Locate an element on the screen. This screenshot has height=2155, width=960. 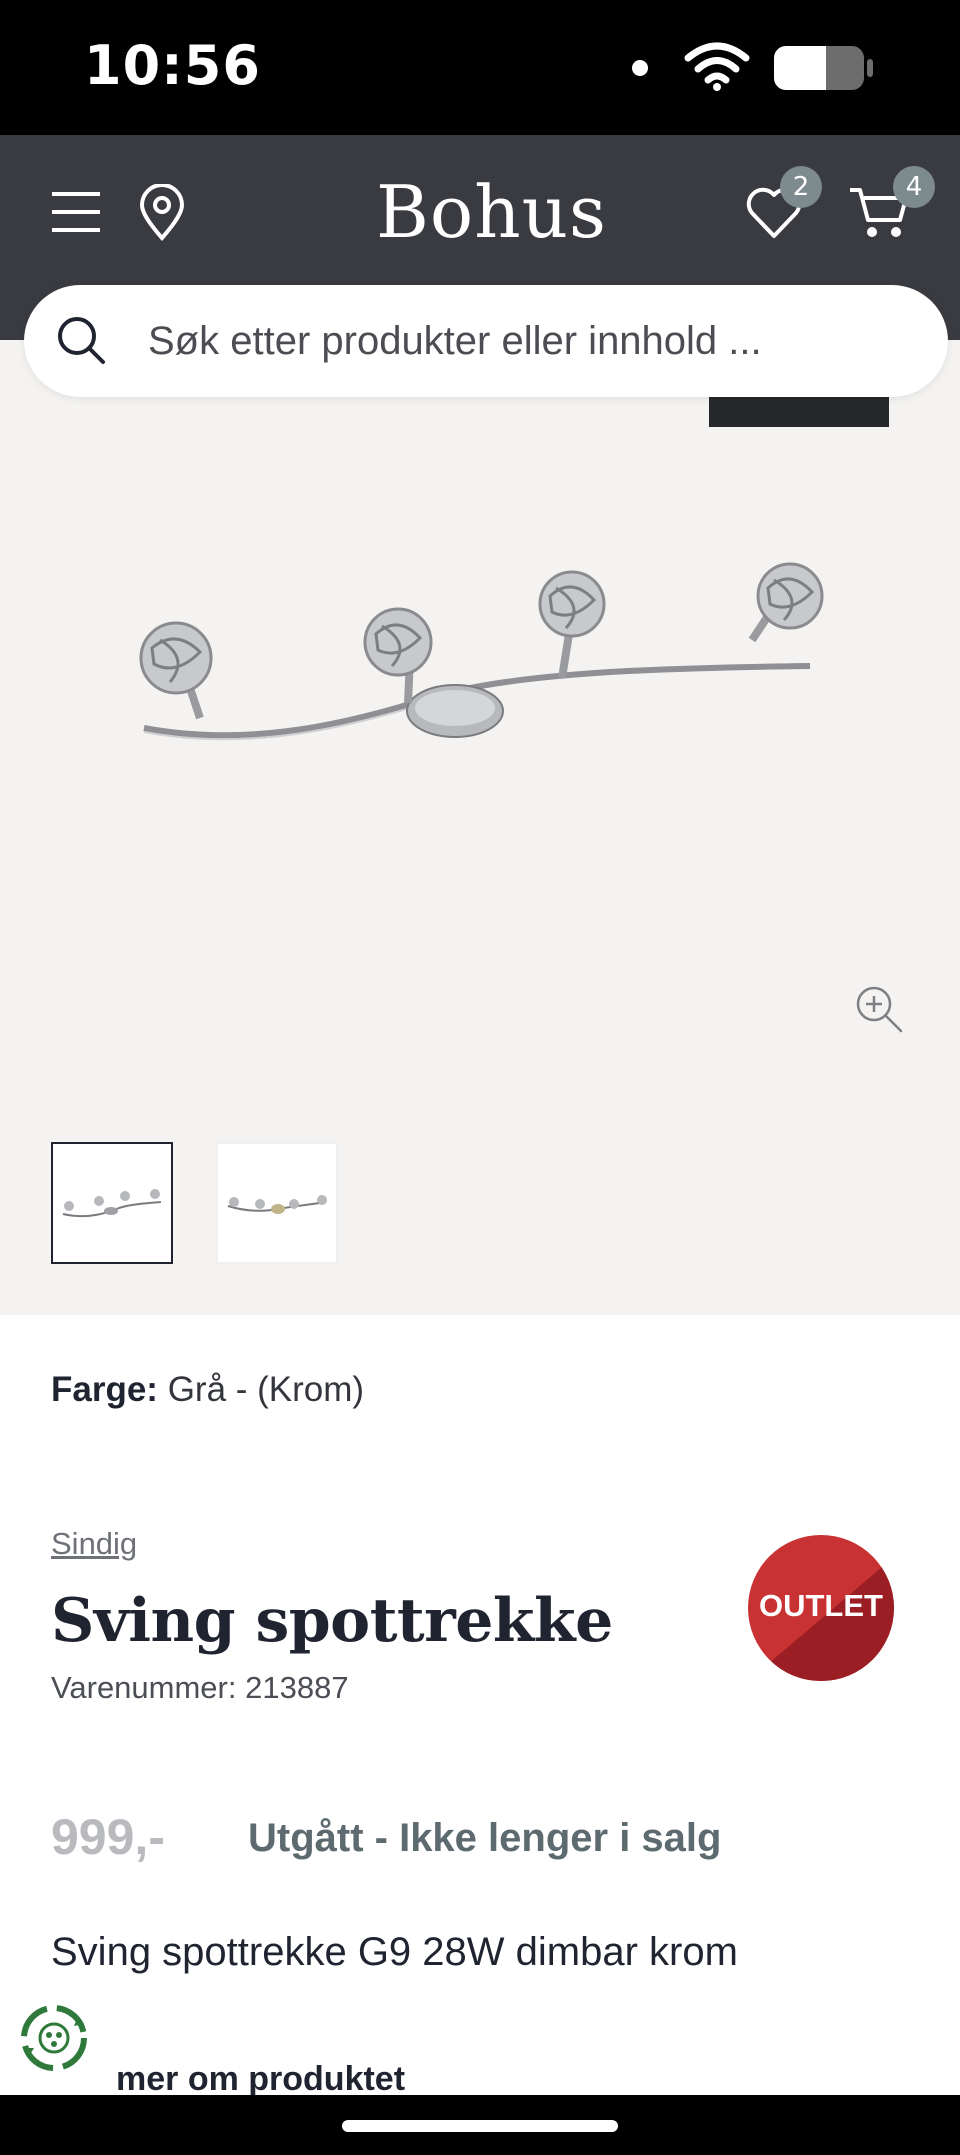
product-image is located at coordinates (480, 658).